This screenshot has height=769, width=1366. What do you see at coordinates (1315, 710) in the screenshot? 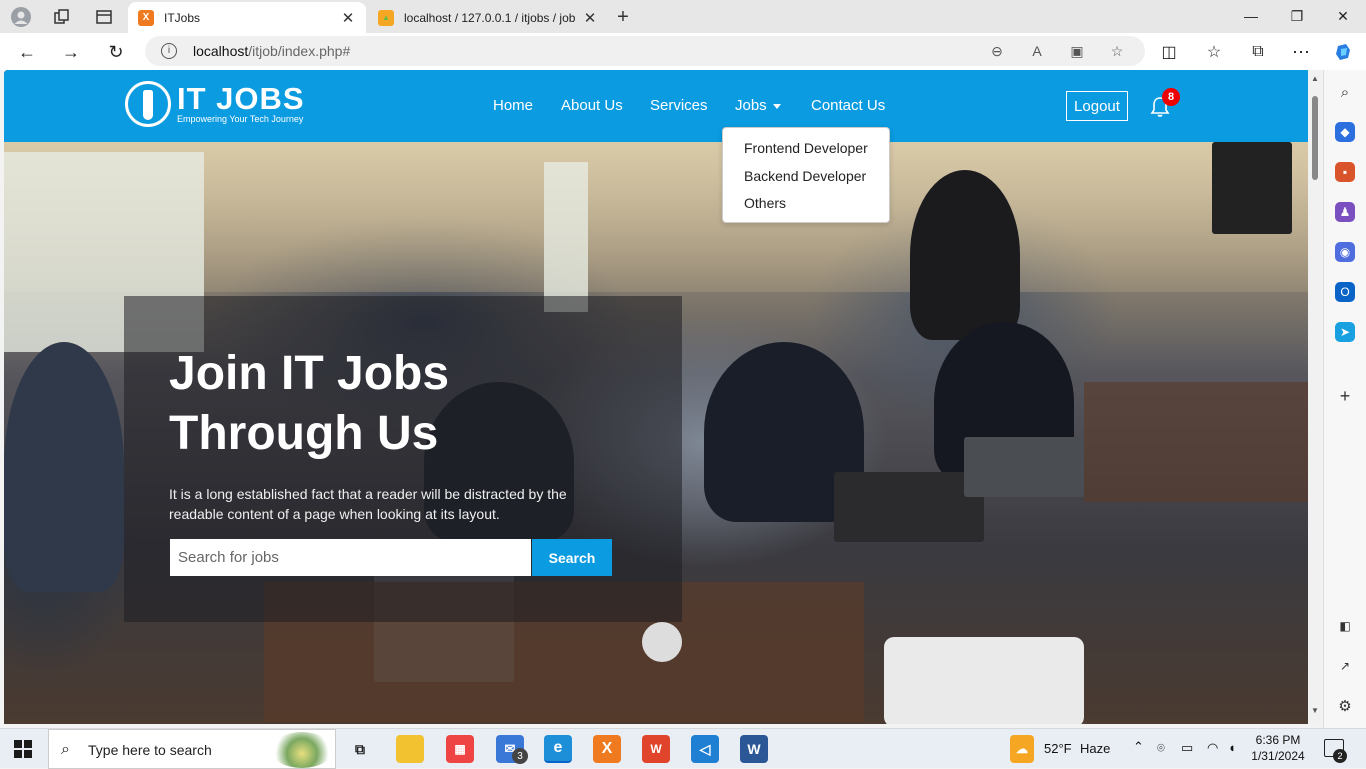
I see `scroll-down-icon: ▼` at bounding box center [1315, 710].